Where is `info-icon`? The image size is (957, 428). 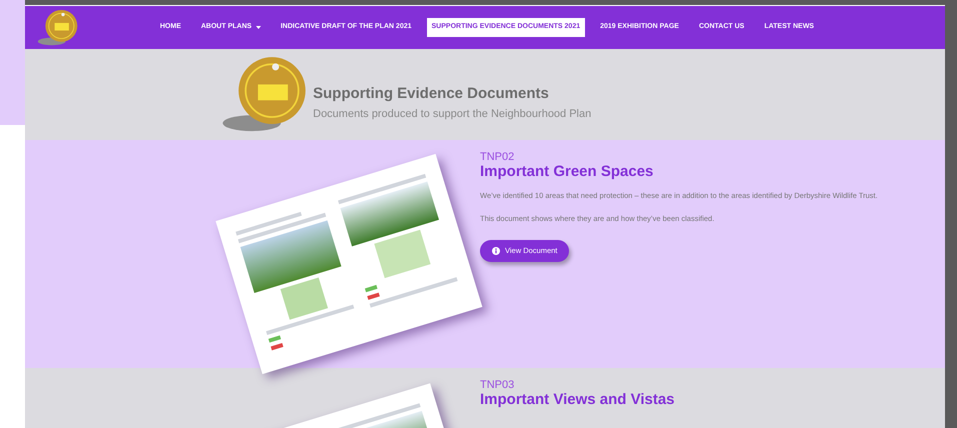
info-icon is located at coordinates (496, 250).